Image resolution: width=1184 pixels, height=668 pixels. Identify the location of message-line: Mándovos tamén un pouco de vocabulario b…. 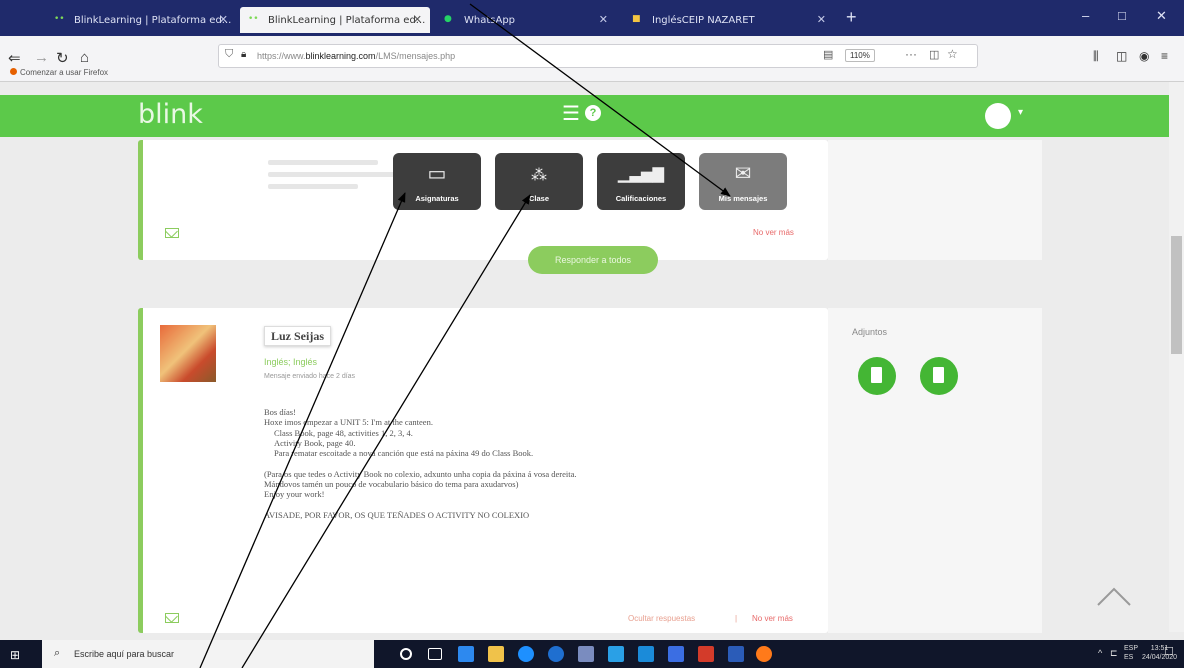
(391, 484).